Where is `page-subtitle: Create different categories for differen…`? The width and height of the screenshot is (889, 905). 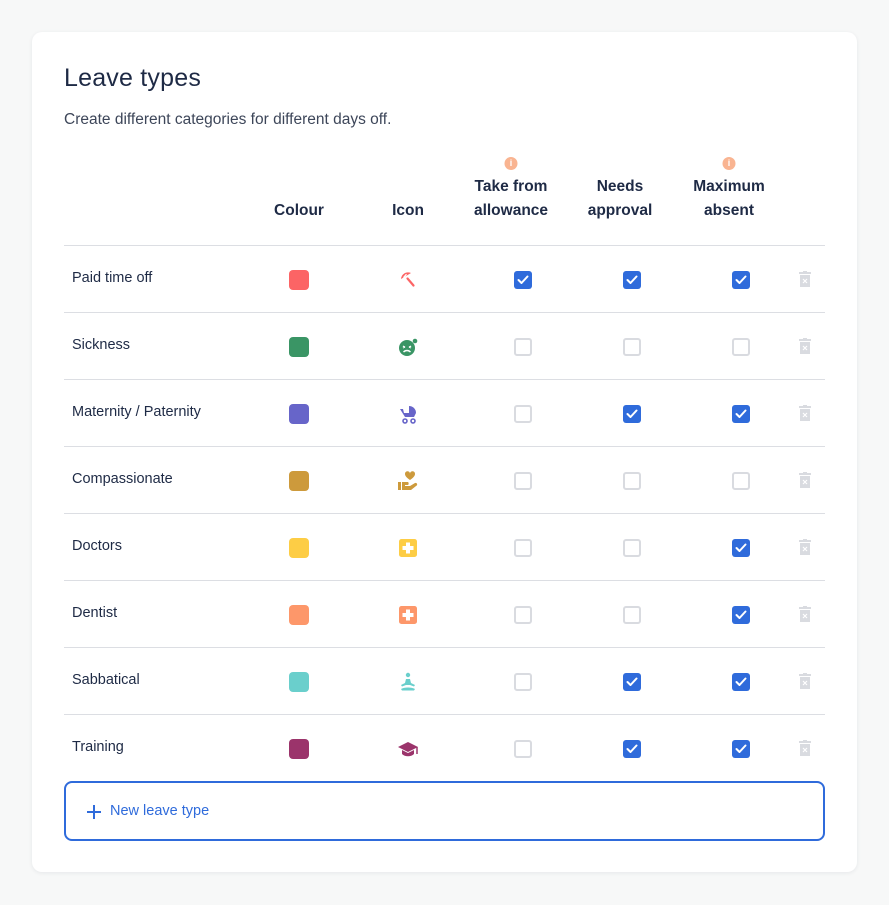 page-subtitle: Create different categories for differen… is located at coordinates (228, 119).